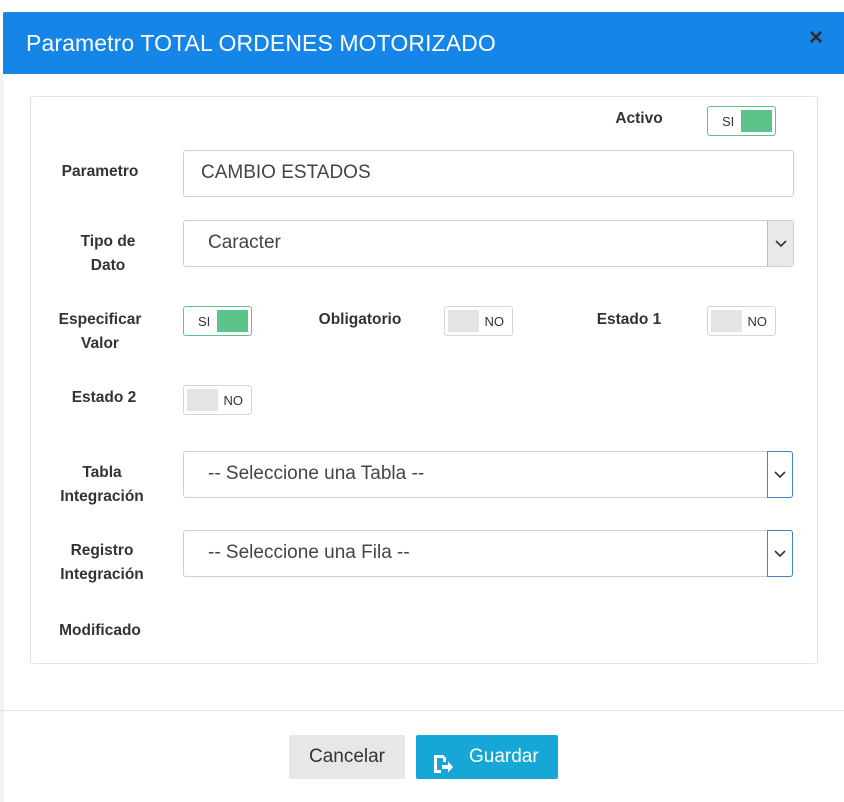 This screenshot has height=802, width=844. Describe the element at coordinates (728, 121) in the screenshot. I see `activo-toggle-text: SI` at that location.